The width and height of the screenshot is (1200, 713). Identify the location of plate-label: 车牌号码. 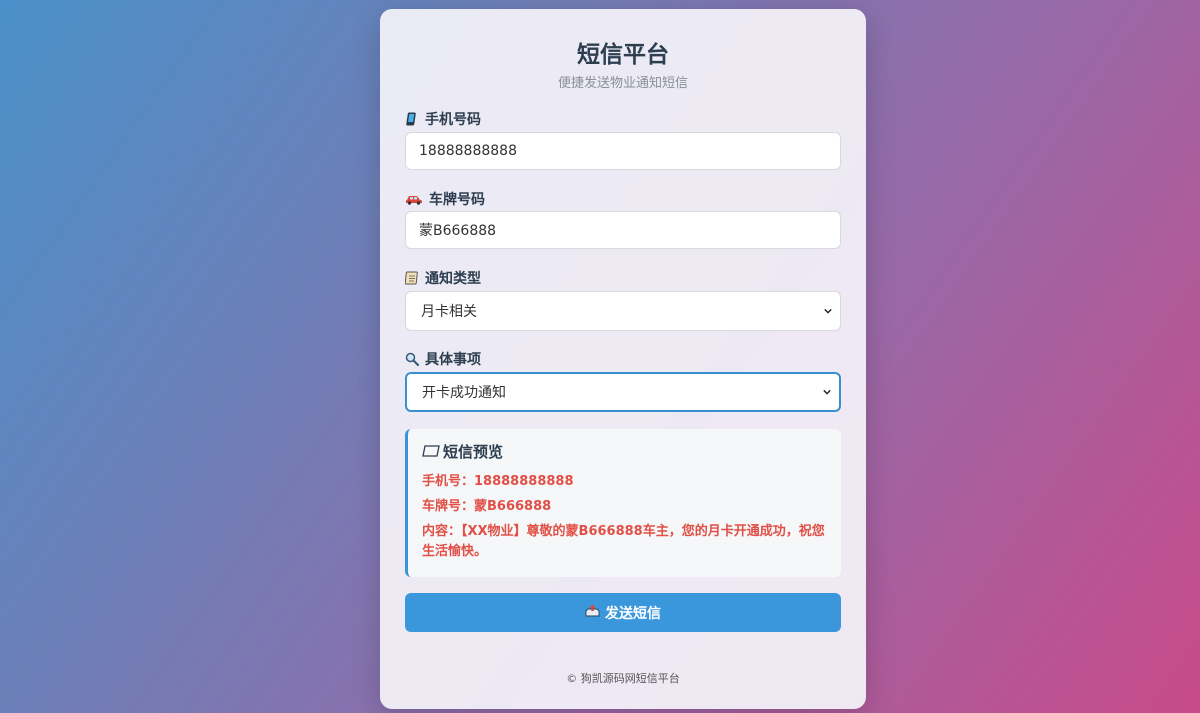
(445, 199).